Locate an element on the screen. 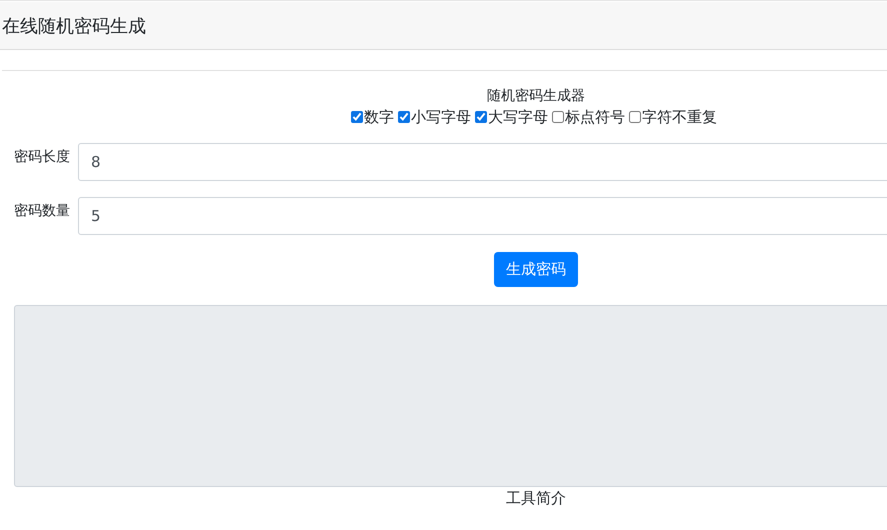 The image size is (887, 530). number-input: 5 is located at coordinates (482, 216).